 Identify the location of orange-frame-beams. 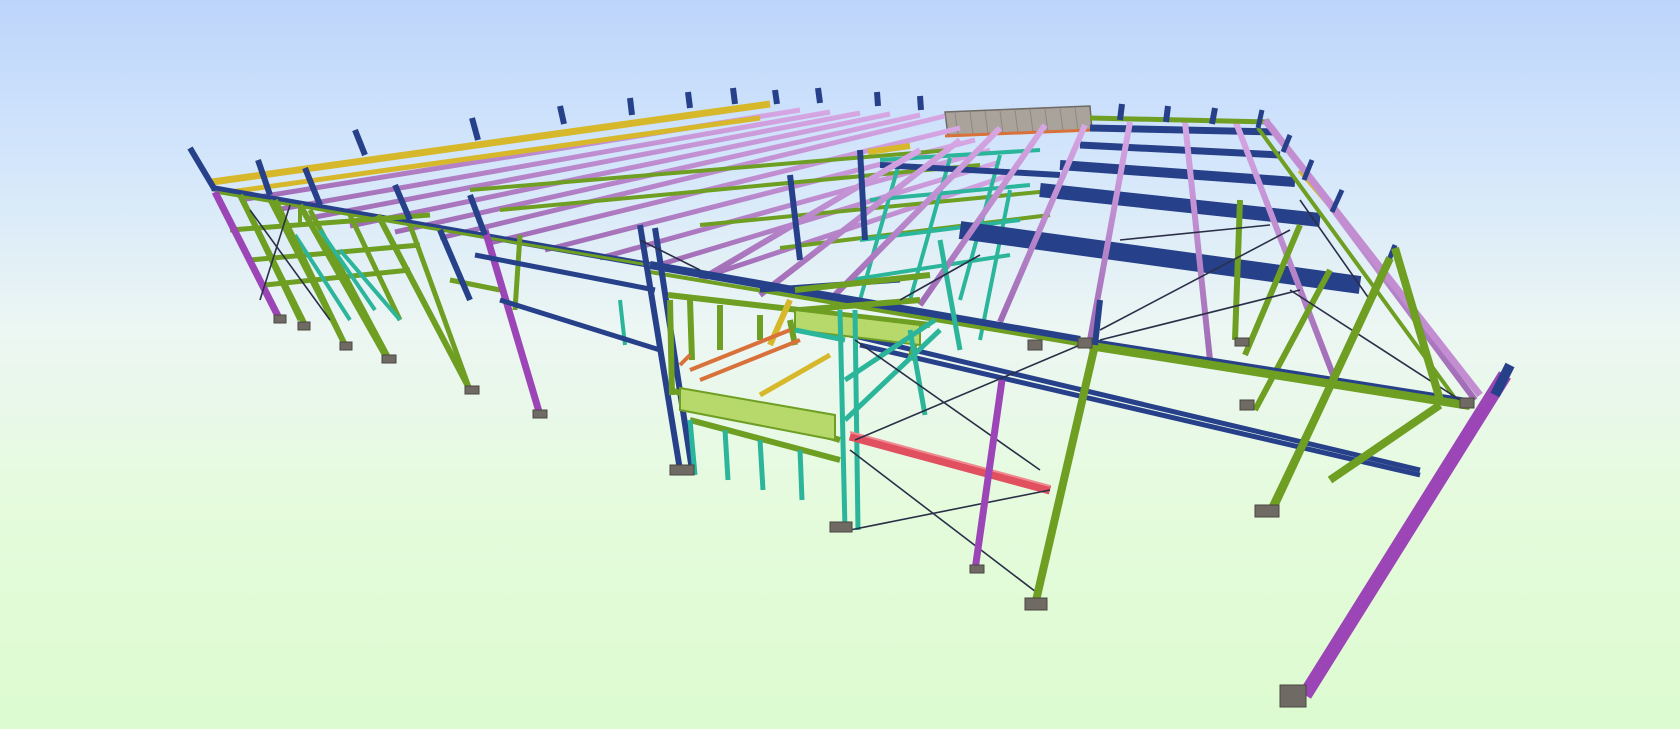
(739, 355).